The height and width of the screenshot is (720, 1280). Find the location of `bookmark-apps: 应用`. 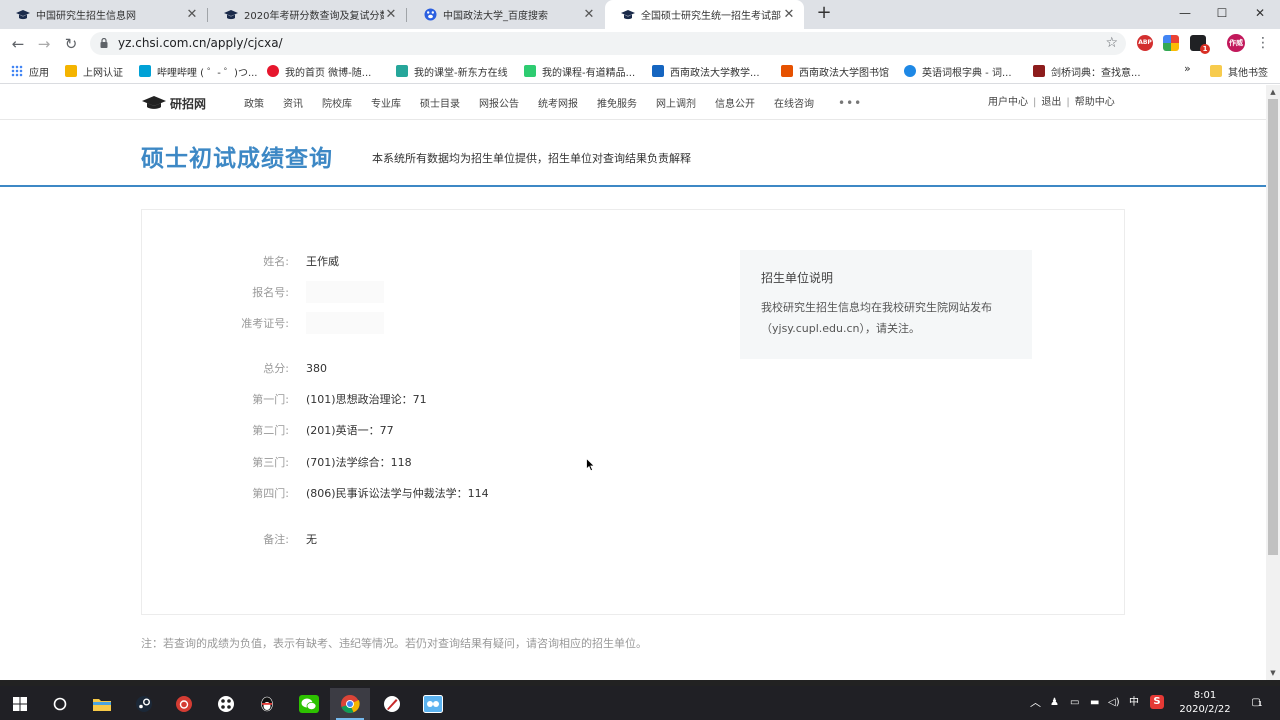

bookmark-apps: 应用 is located at coordinates (30, 71).